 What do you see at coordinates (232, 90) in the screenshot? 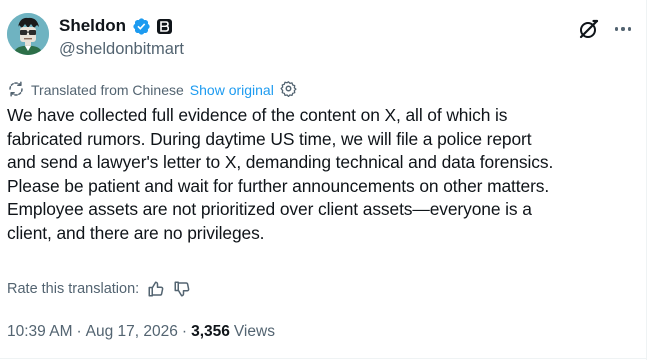
I see `show-original-link: Show original` at bounding box center [232, 90].